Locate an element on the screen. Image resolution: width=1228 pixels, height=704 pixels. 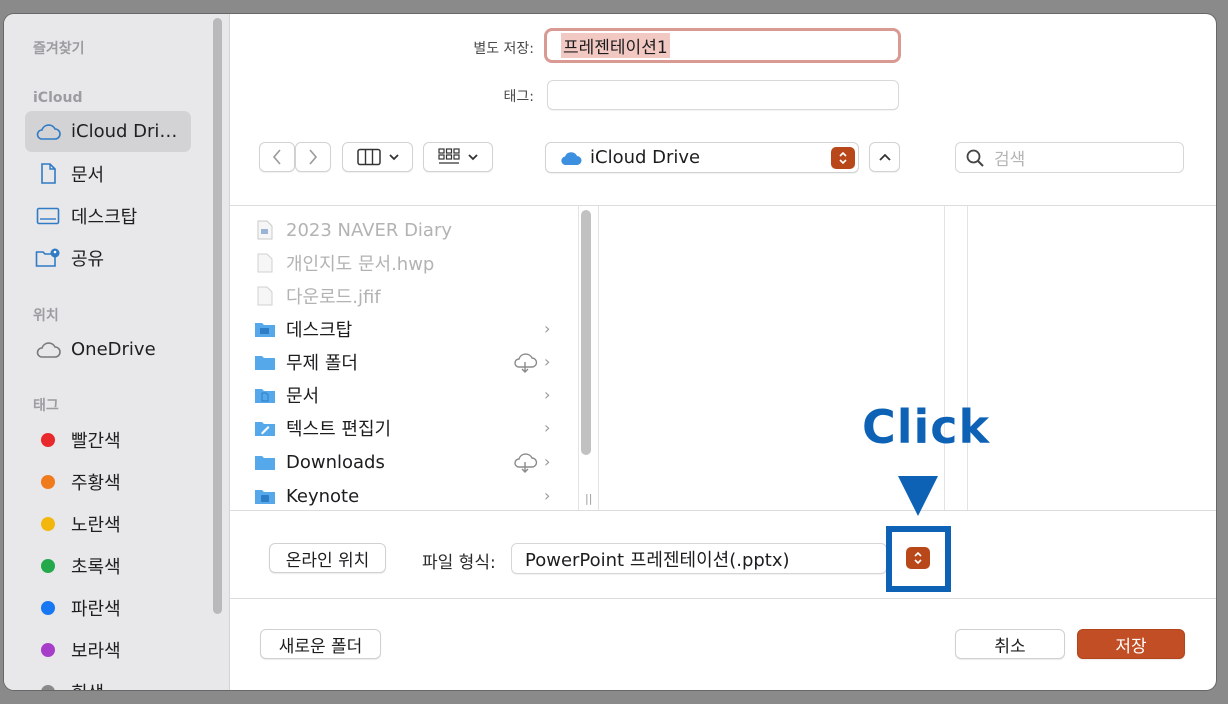
cancel-button: 취소 is located at coordinates (1010, 644).